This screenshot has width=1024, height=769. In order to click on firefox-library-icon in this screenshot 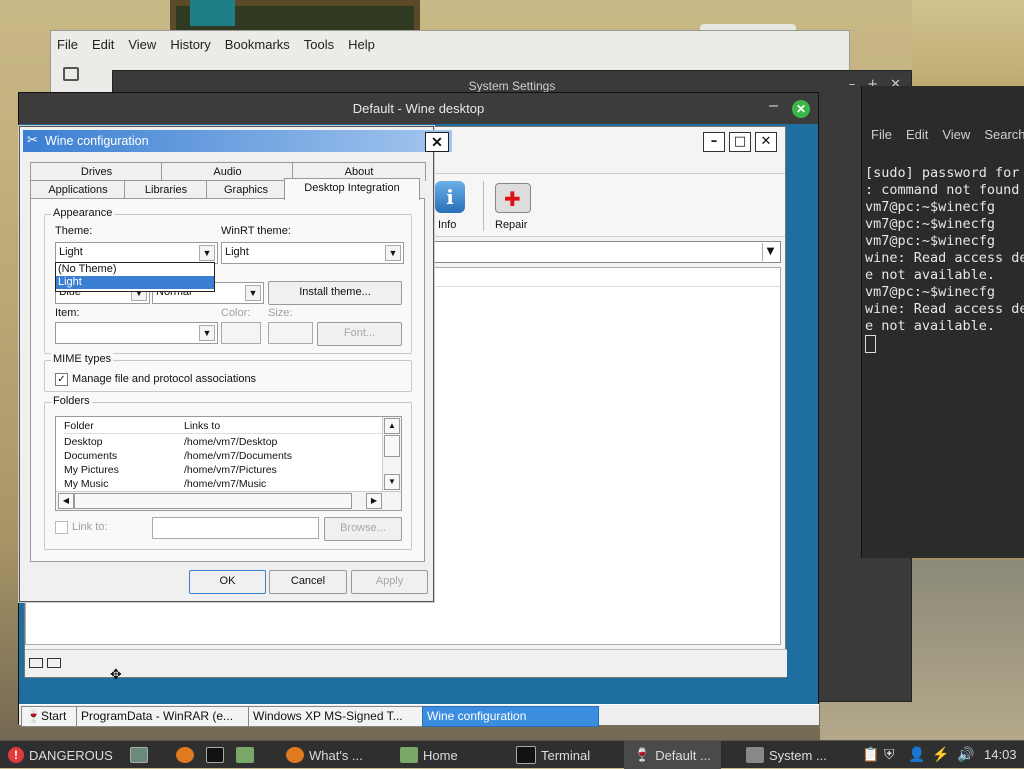, I will do `click(71, 74)`.